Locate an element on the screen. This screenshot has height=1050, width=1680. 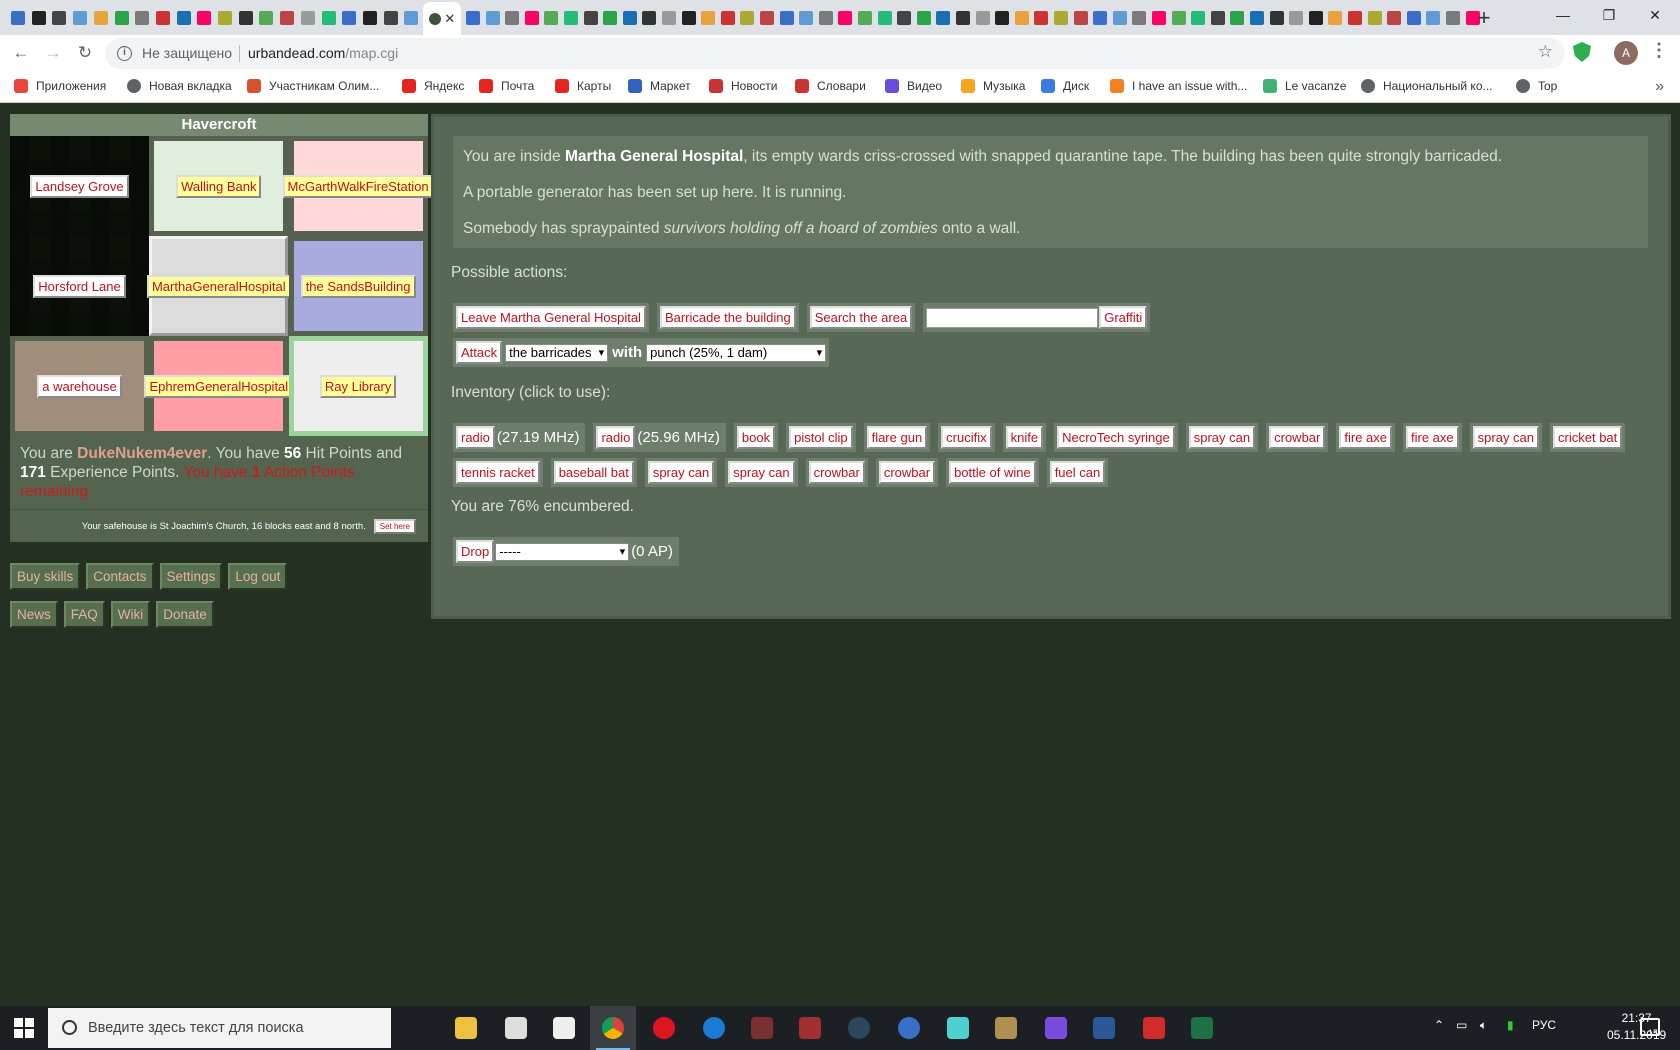
bookmark-item: Новая вкладка is located at coordinates (179, 86).